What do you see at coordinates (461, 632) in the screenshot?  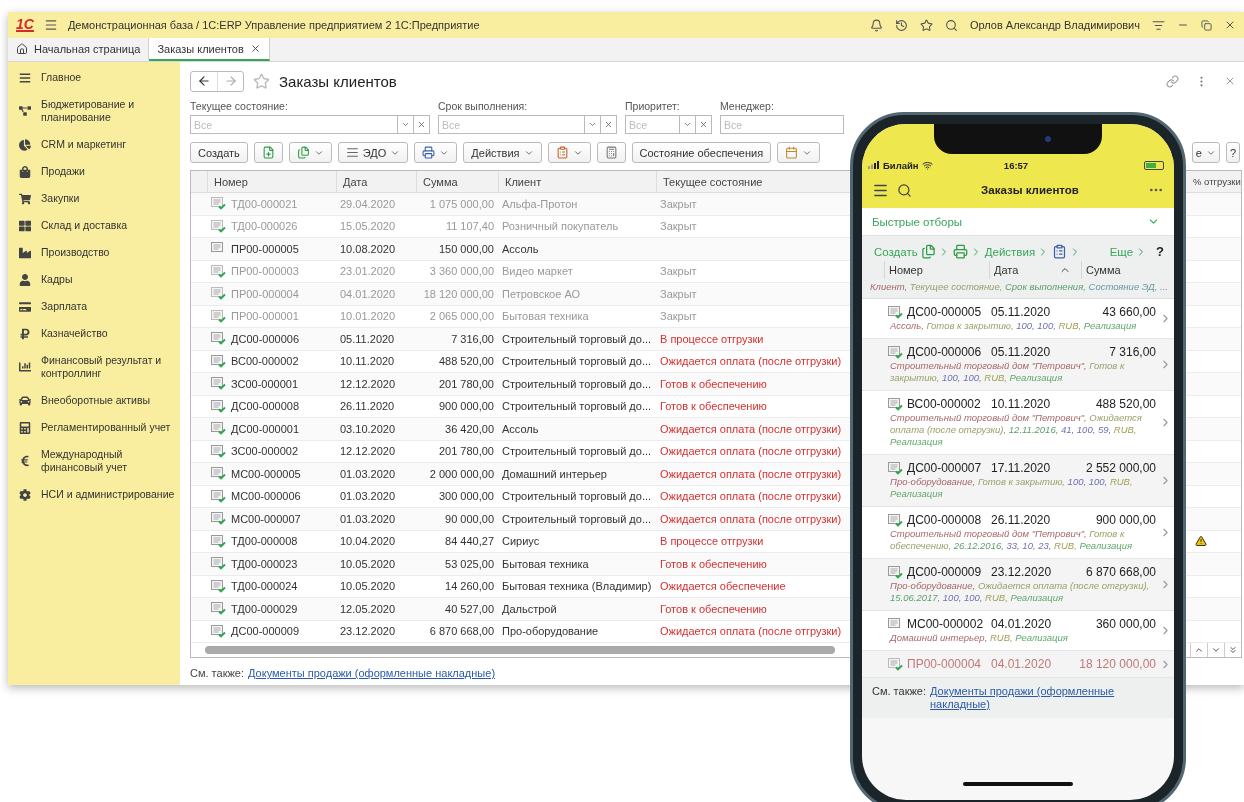 I see `table-cell-text: 6 870 668,00` at bounding box center [461, 632].